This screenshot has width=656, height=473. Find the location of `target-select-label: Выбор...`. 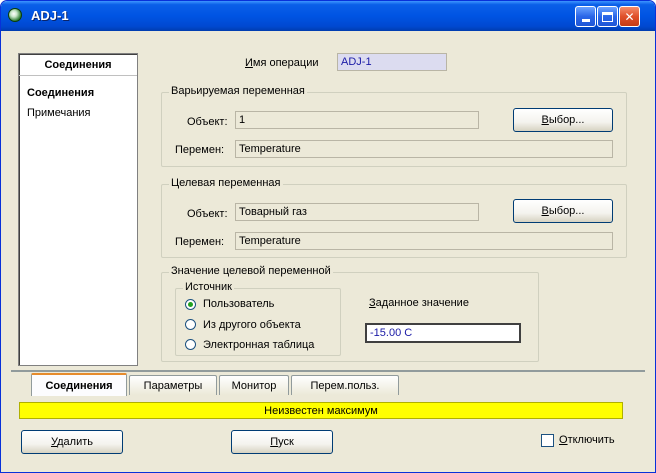

target-select-label: Выбор... is located at coordinates (563, 211).